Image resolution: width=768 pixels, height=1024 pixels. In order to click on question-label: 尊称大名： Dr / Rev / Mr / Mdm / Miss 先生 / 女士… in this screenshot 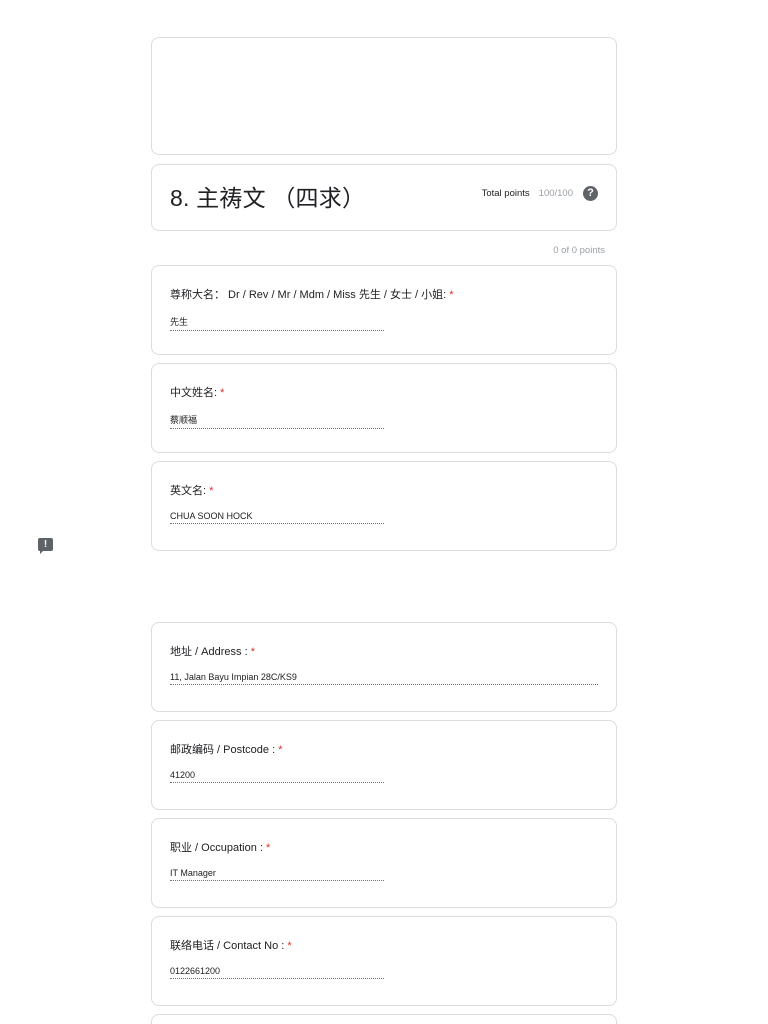, I will do `click(312, 295)`.